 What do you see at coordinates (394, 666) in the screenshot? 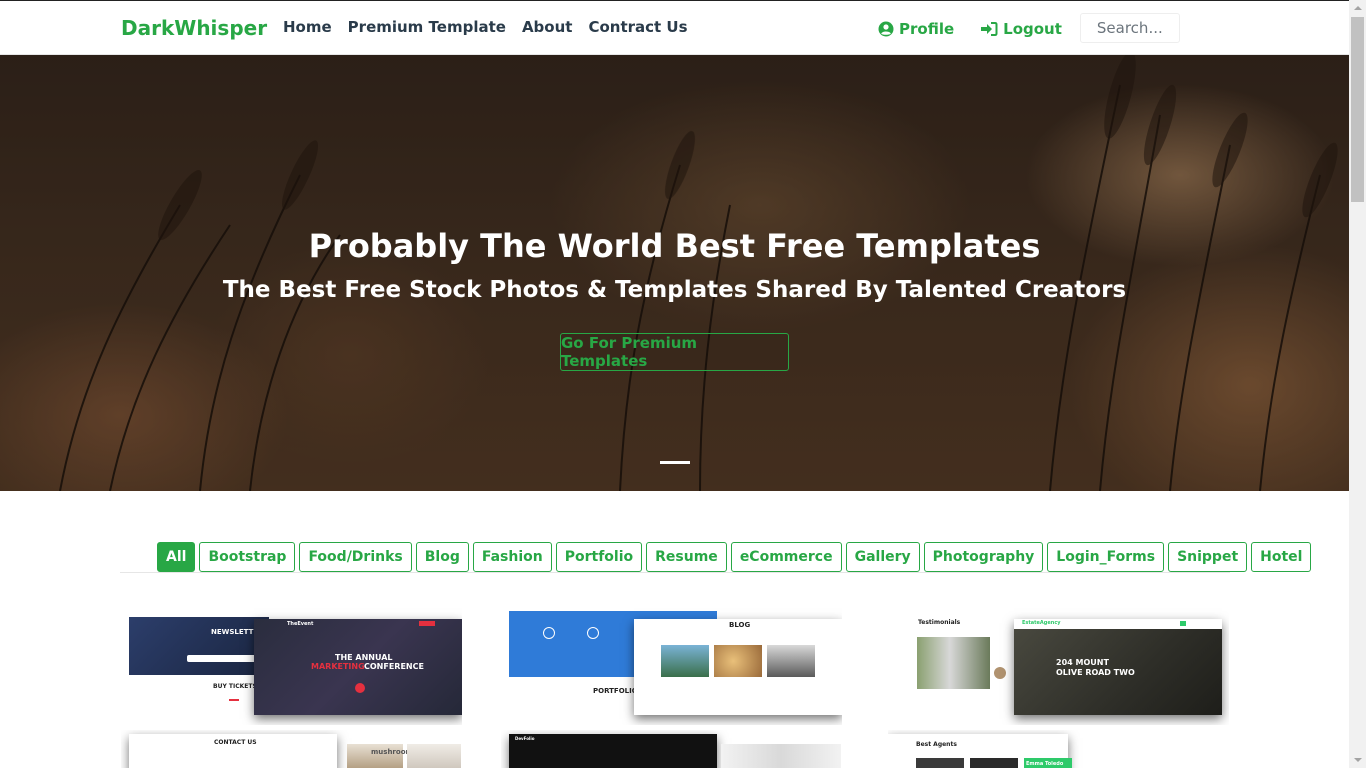
I see `event-title-3: CONFERENCE` at bounding box center [394, 666].